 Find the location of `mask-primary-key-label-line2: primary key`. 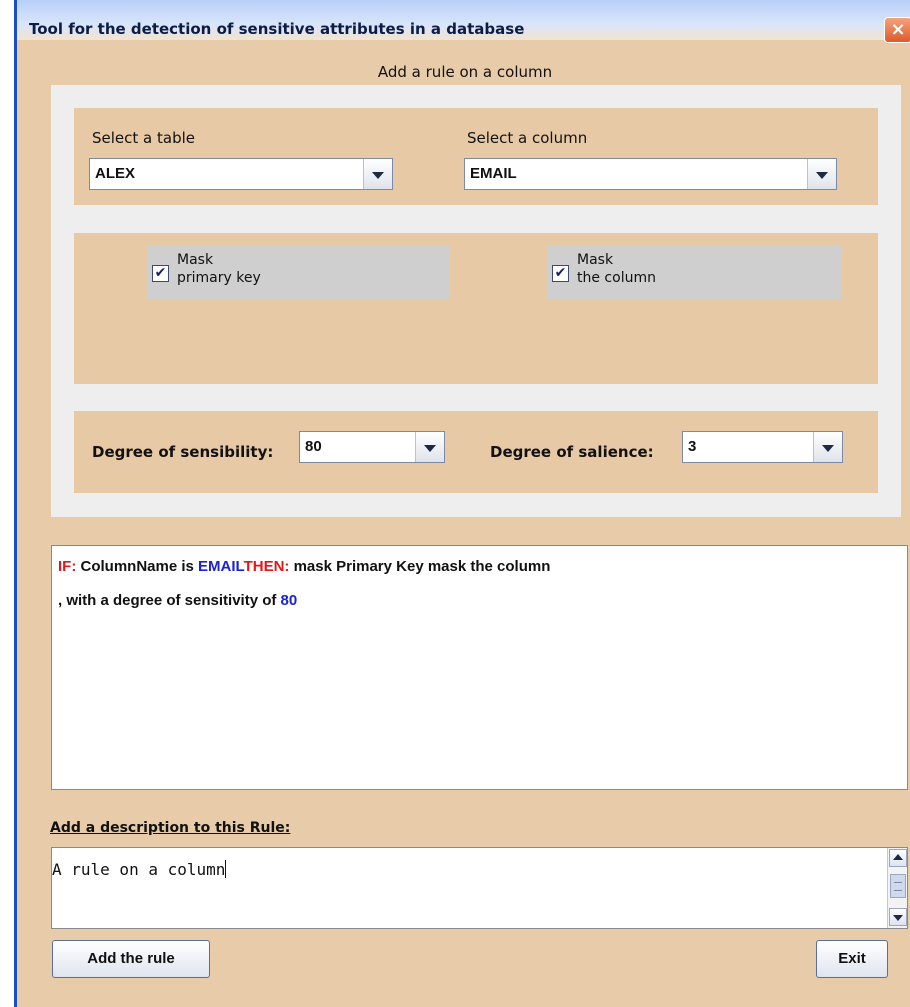

mask-primary-key-label-line2: primary key is located at coordinates (219, 278).